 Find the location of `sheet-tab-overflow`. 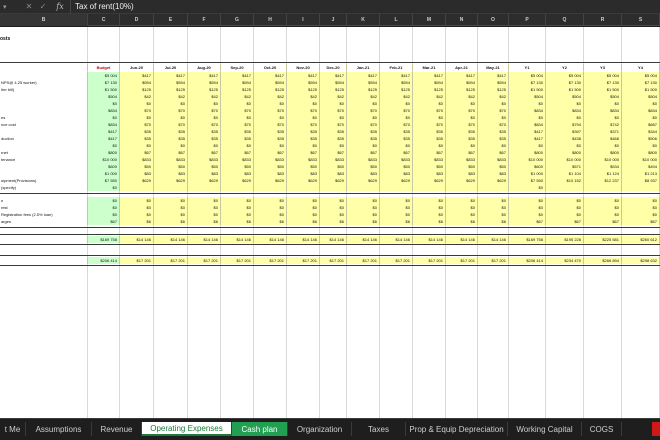

sheet-tab-overflow is located at coordinates (656, 429).